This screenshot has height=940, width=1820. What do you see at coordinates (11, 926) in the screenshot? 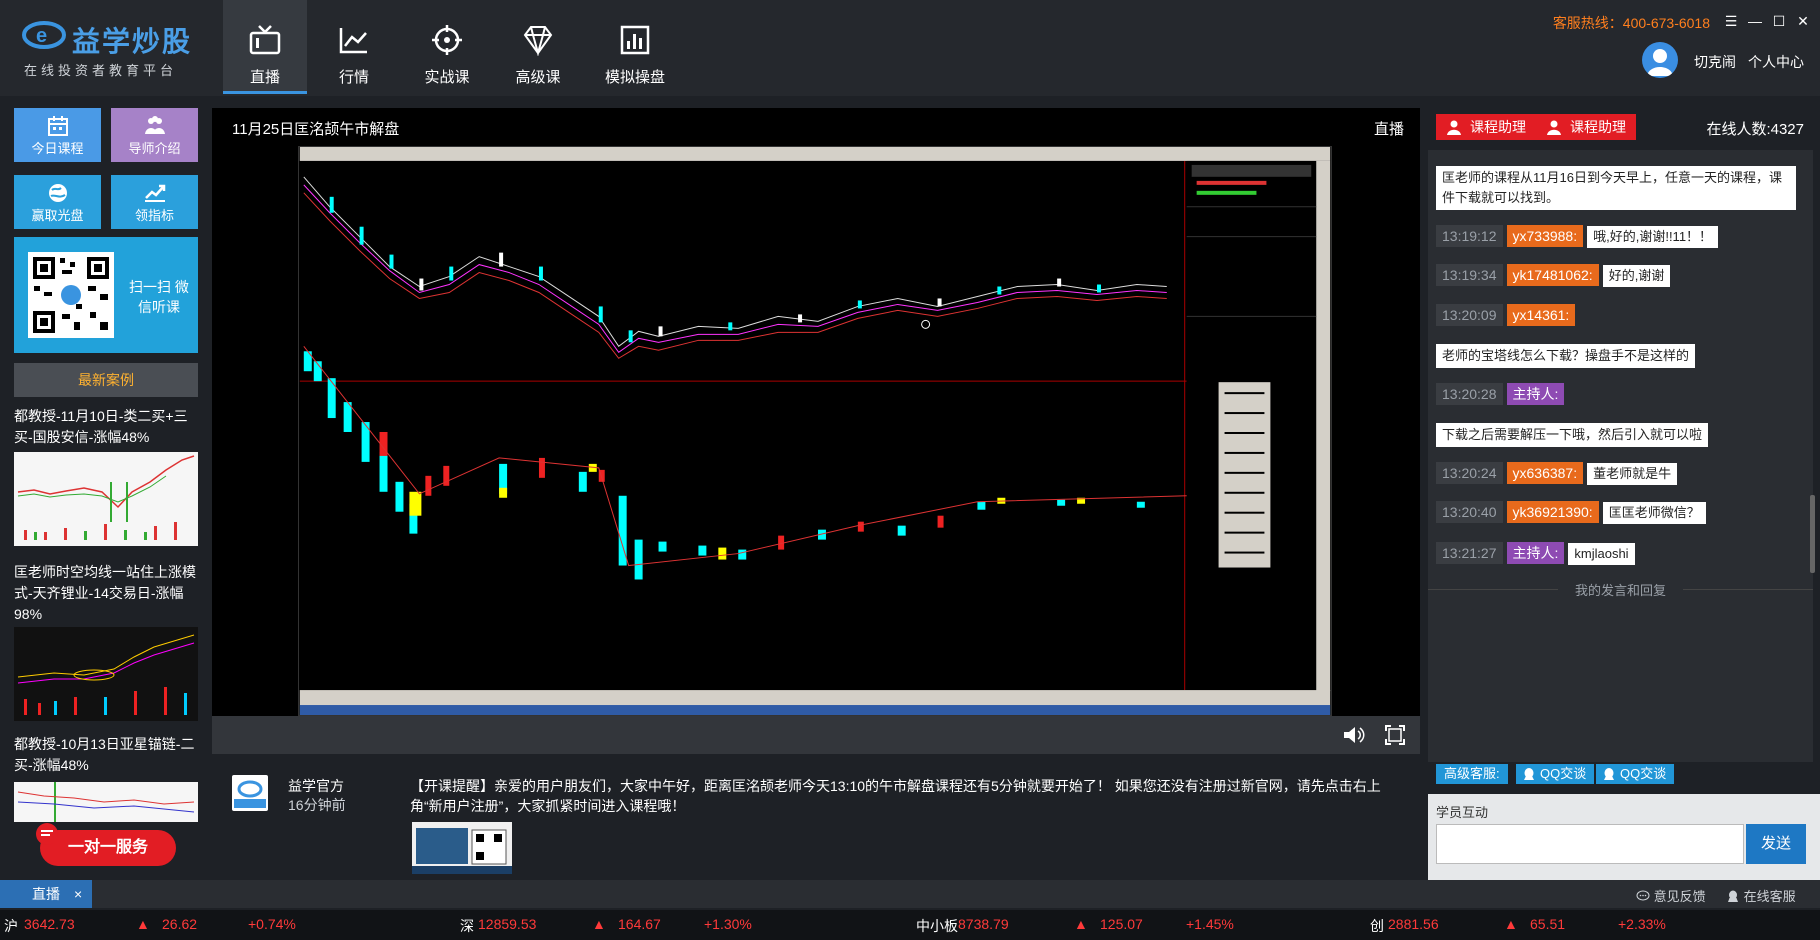
I see `ticker-name: 沪` at bounding box center [11, 926].